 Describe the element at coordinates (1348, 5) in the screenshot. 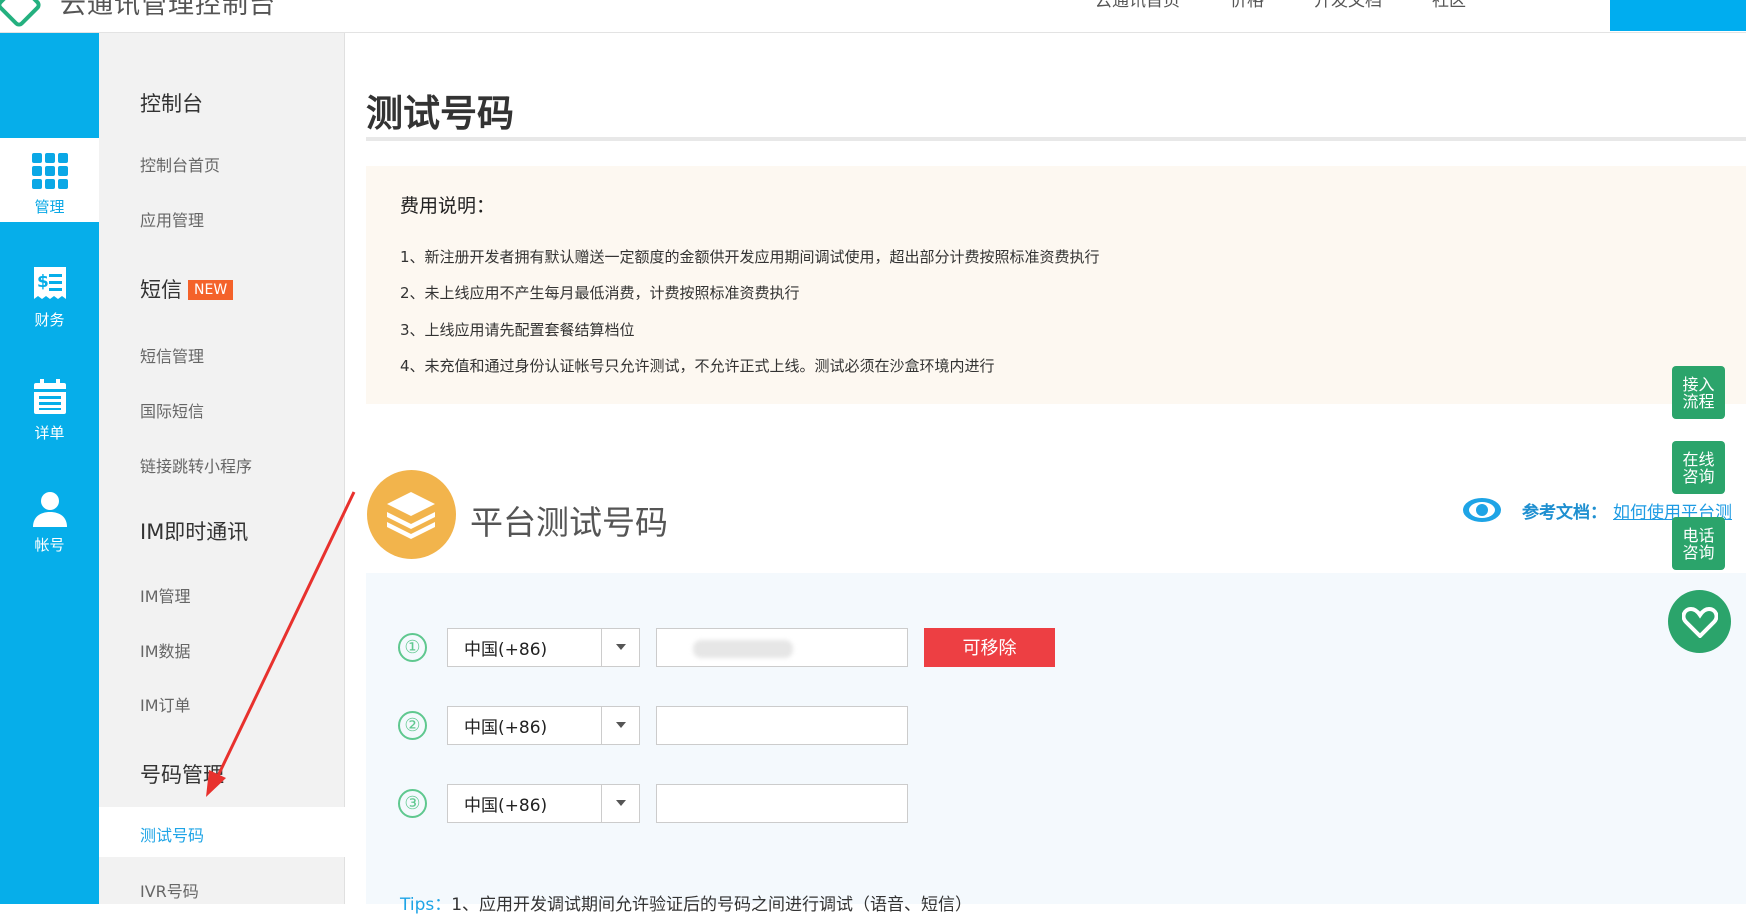

I see `nav-docs: 开发文档` at that location.